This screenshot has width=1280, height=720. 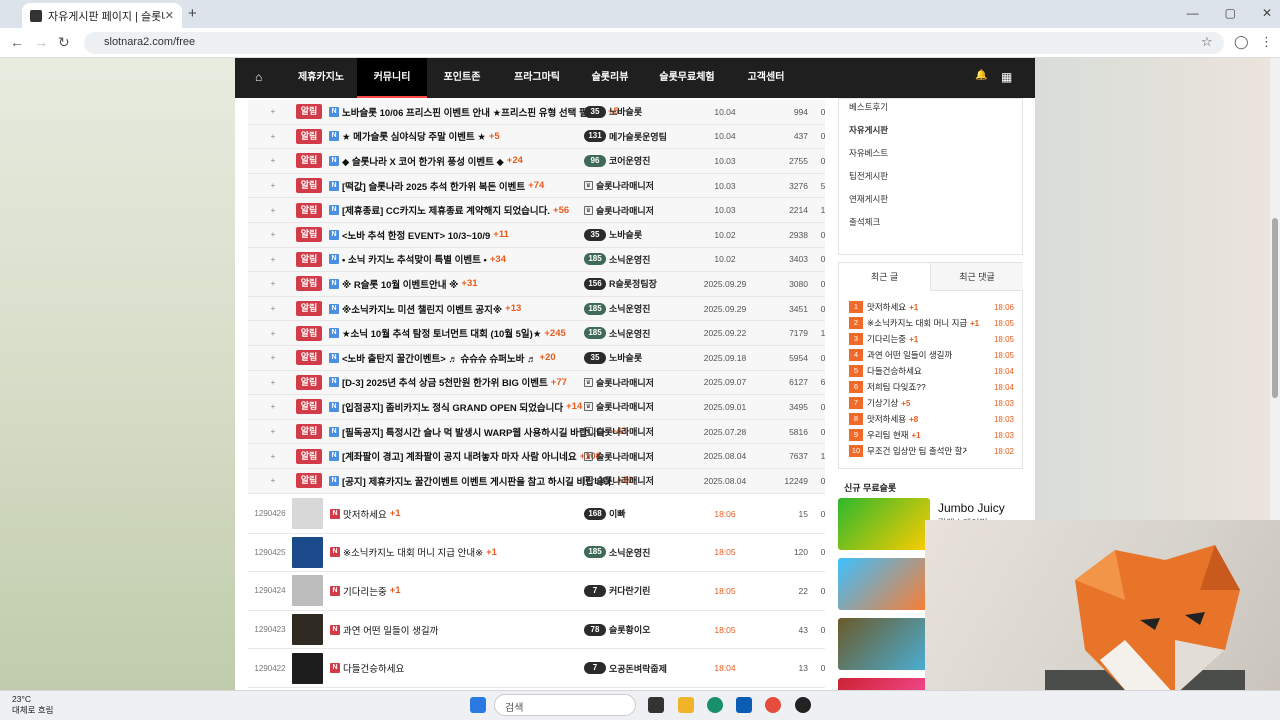 I want to click on post-title: 노바슬롯 10/06 프리스핀 이벤트 안내 ★프리스핀 유형 선택 필수★, so click(x=473, y=112).